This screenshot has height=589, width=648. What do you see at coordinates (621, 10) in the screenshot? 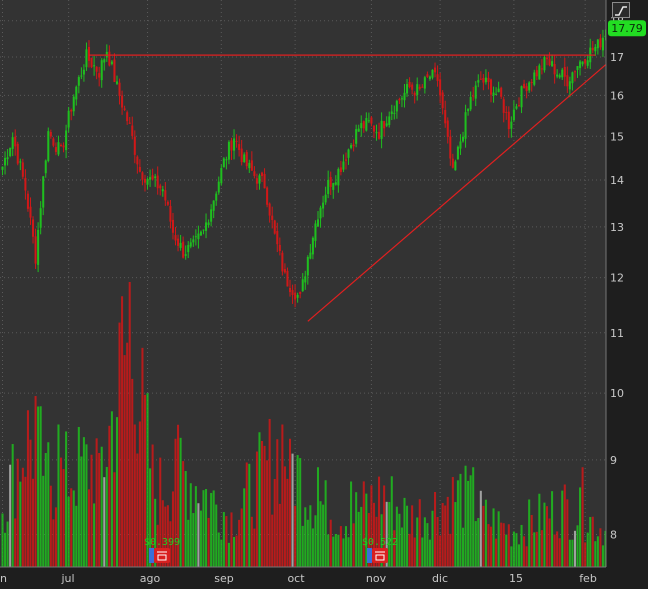
I see `trendline-tool-icon` at bounding box center [621, 10].